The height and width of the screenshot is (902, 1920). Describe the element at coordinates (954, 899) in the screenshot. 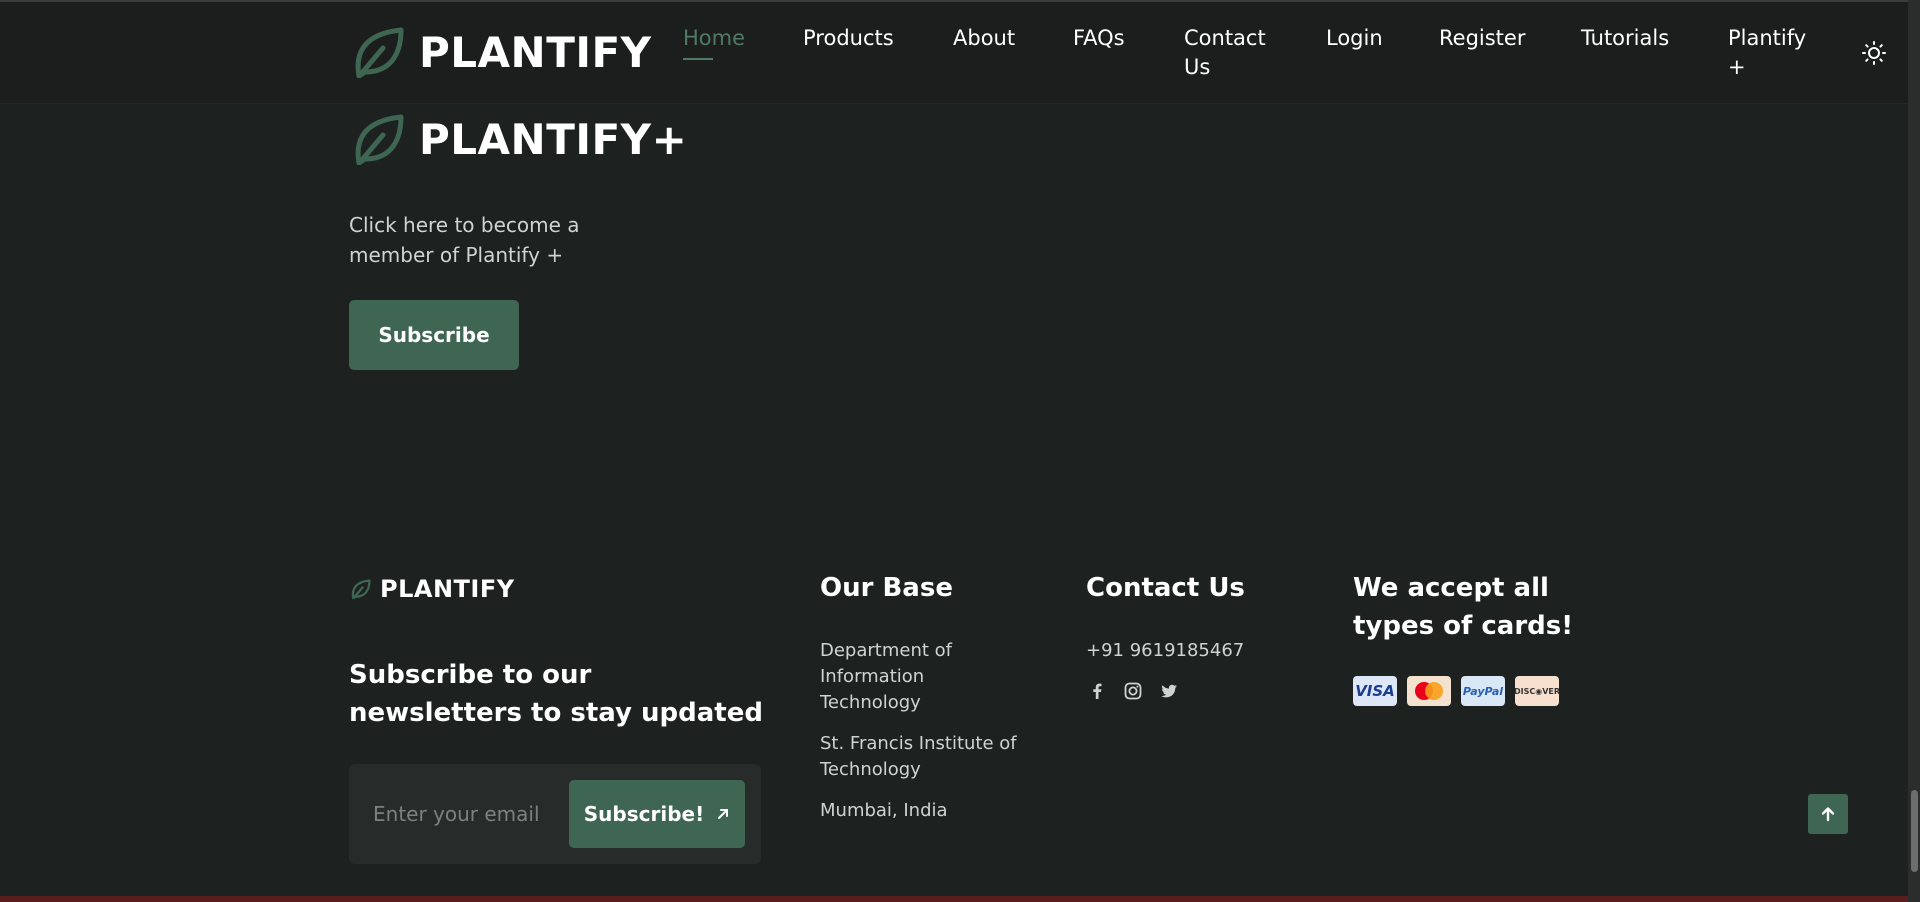

I see `bottom-strip` at that location.